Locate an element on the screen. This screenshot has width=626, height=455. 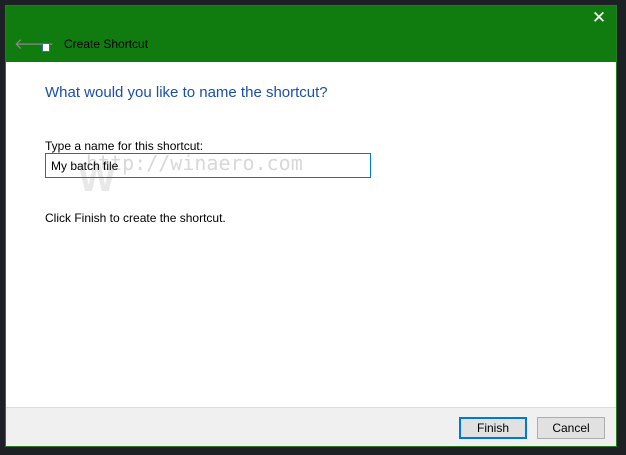
name-label: Type a name for this shortcut: is located at coordinates (124, 146).